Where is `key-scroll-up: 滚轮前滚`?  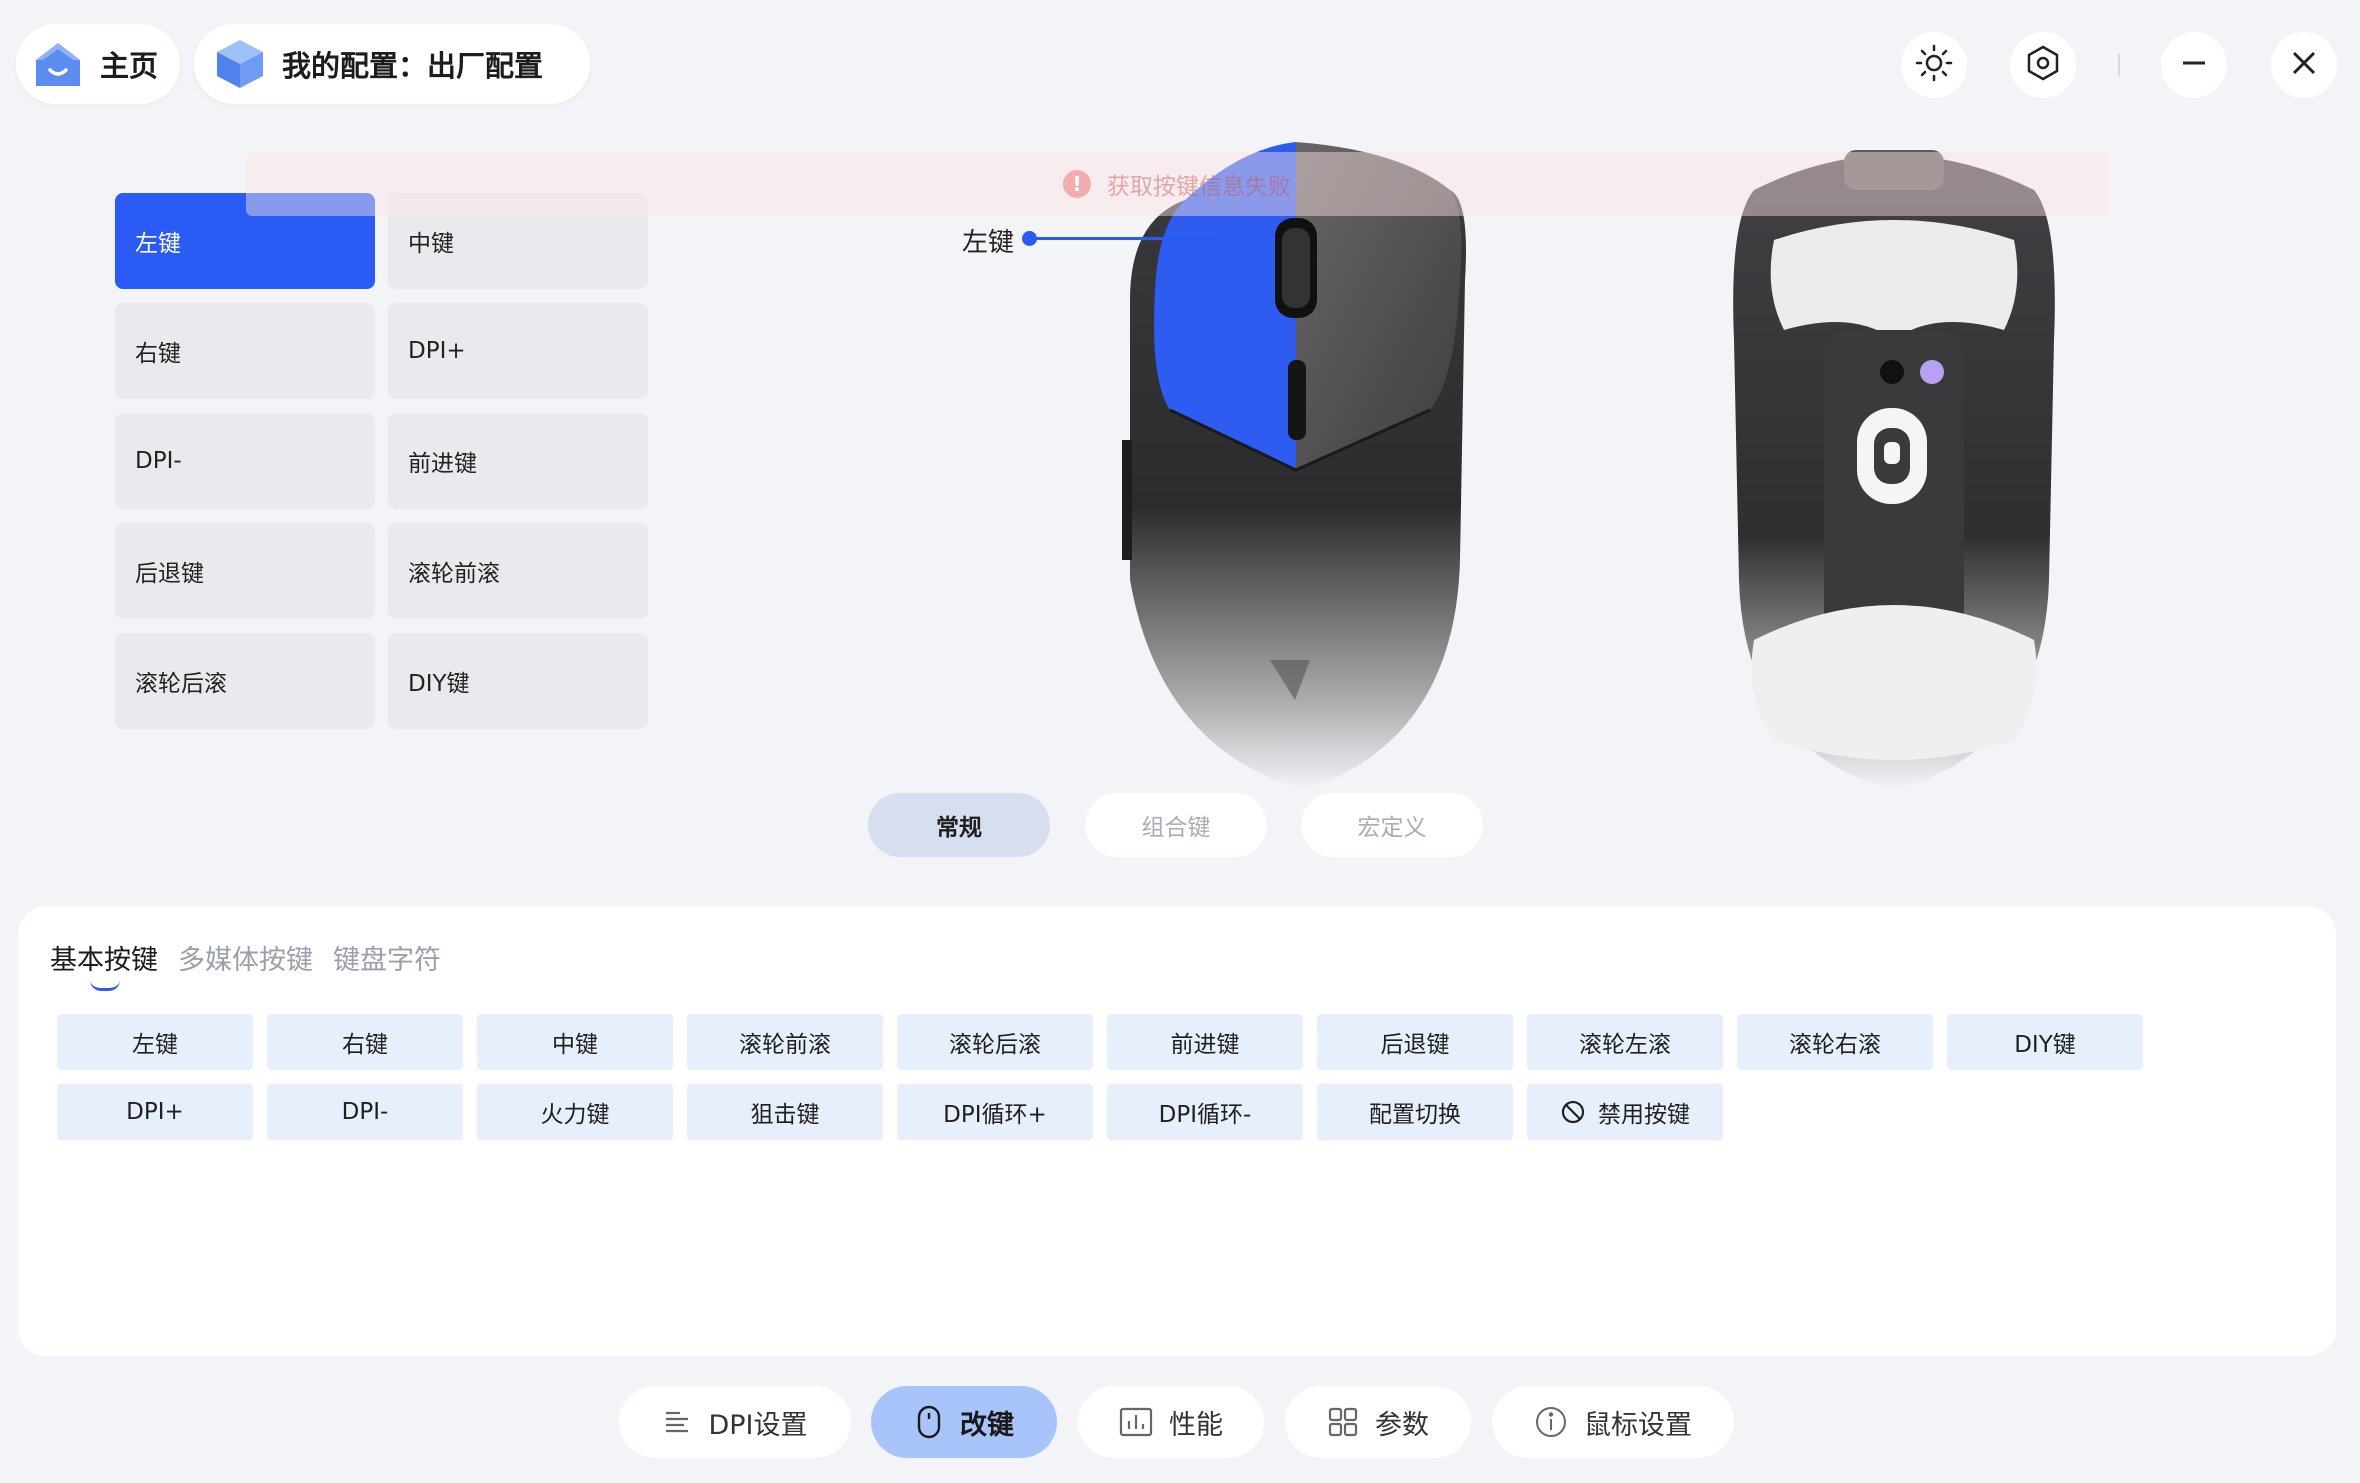
key-scroll-up: 滚轮前滚 is located at coordinates (518, 571).